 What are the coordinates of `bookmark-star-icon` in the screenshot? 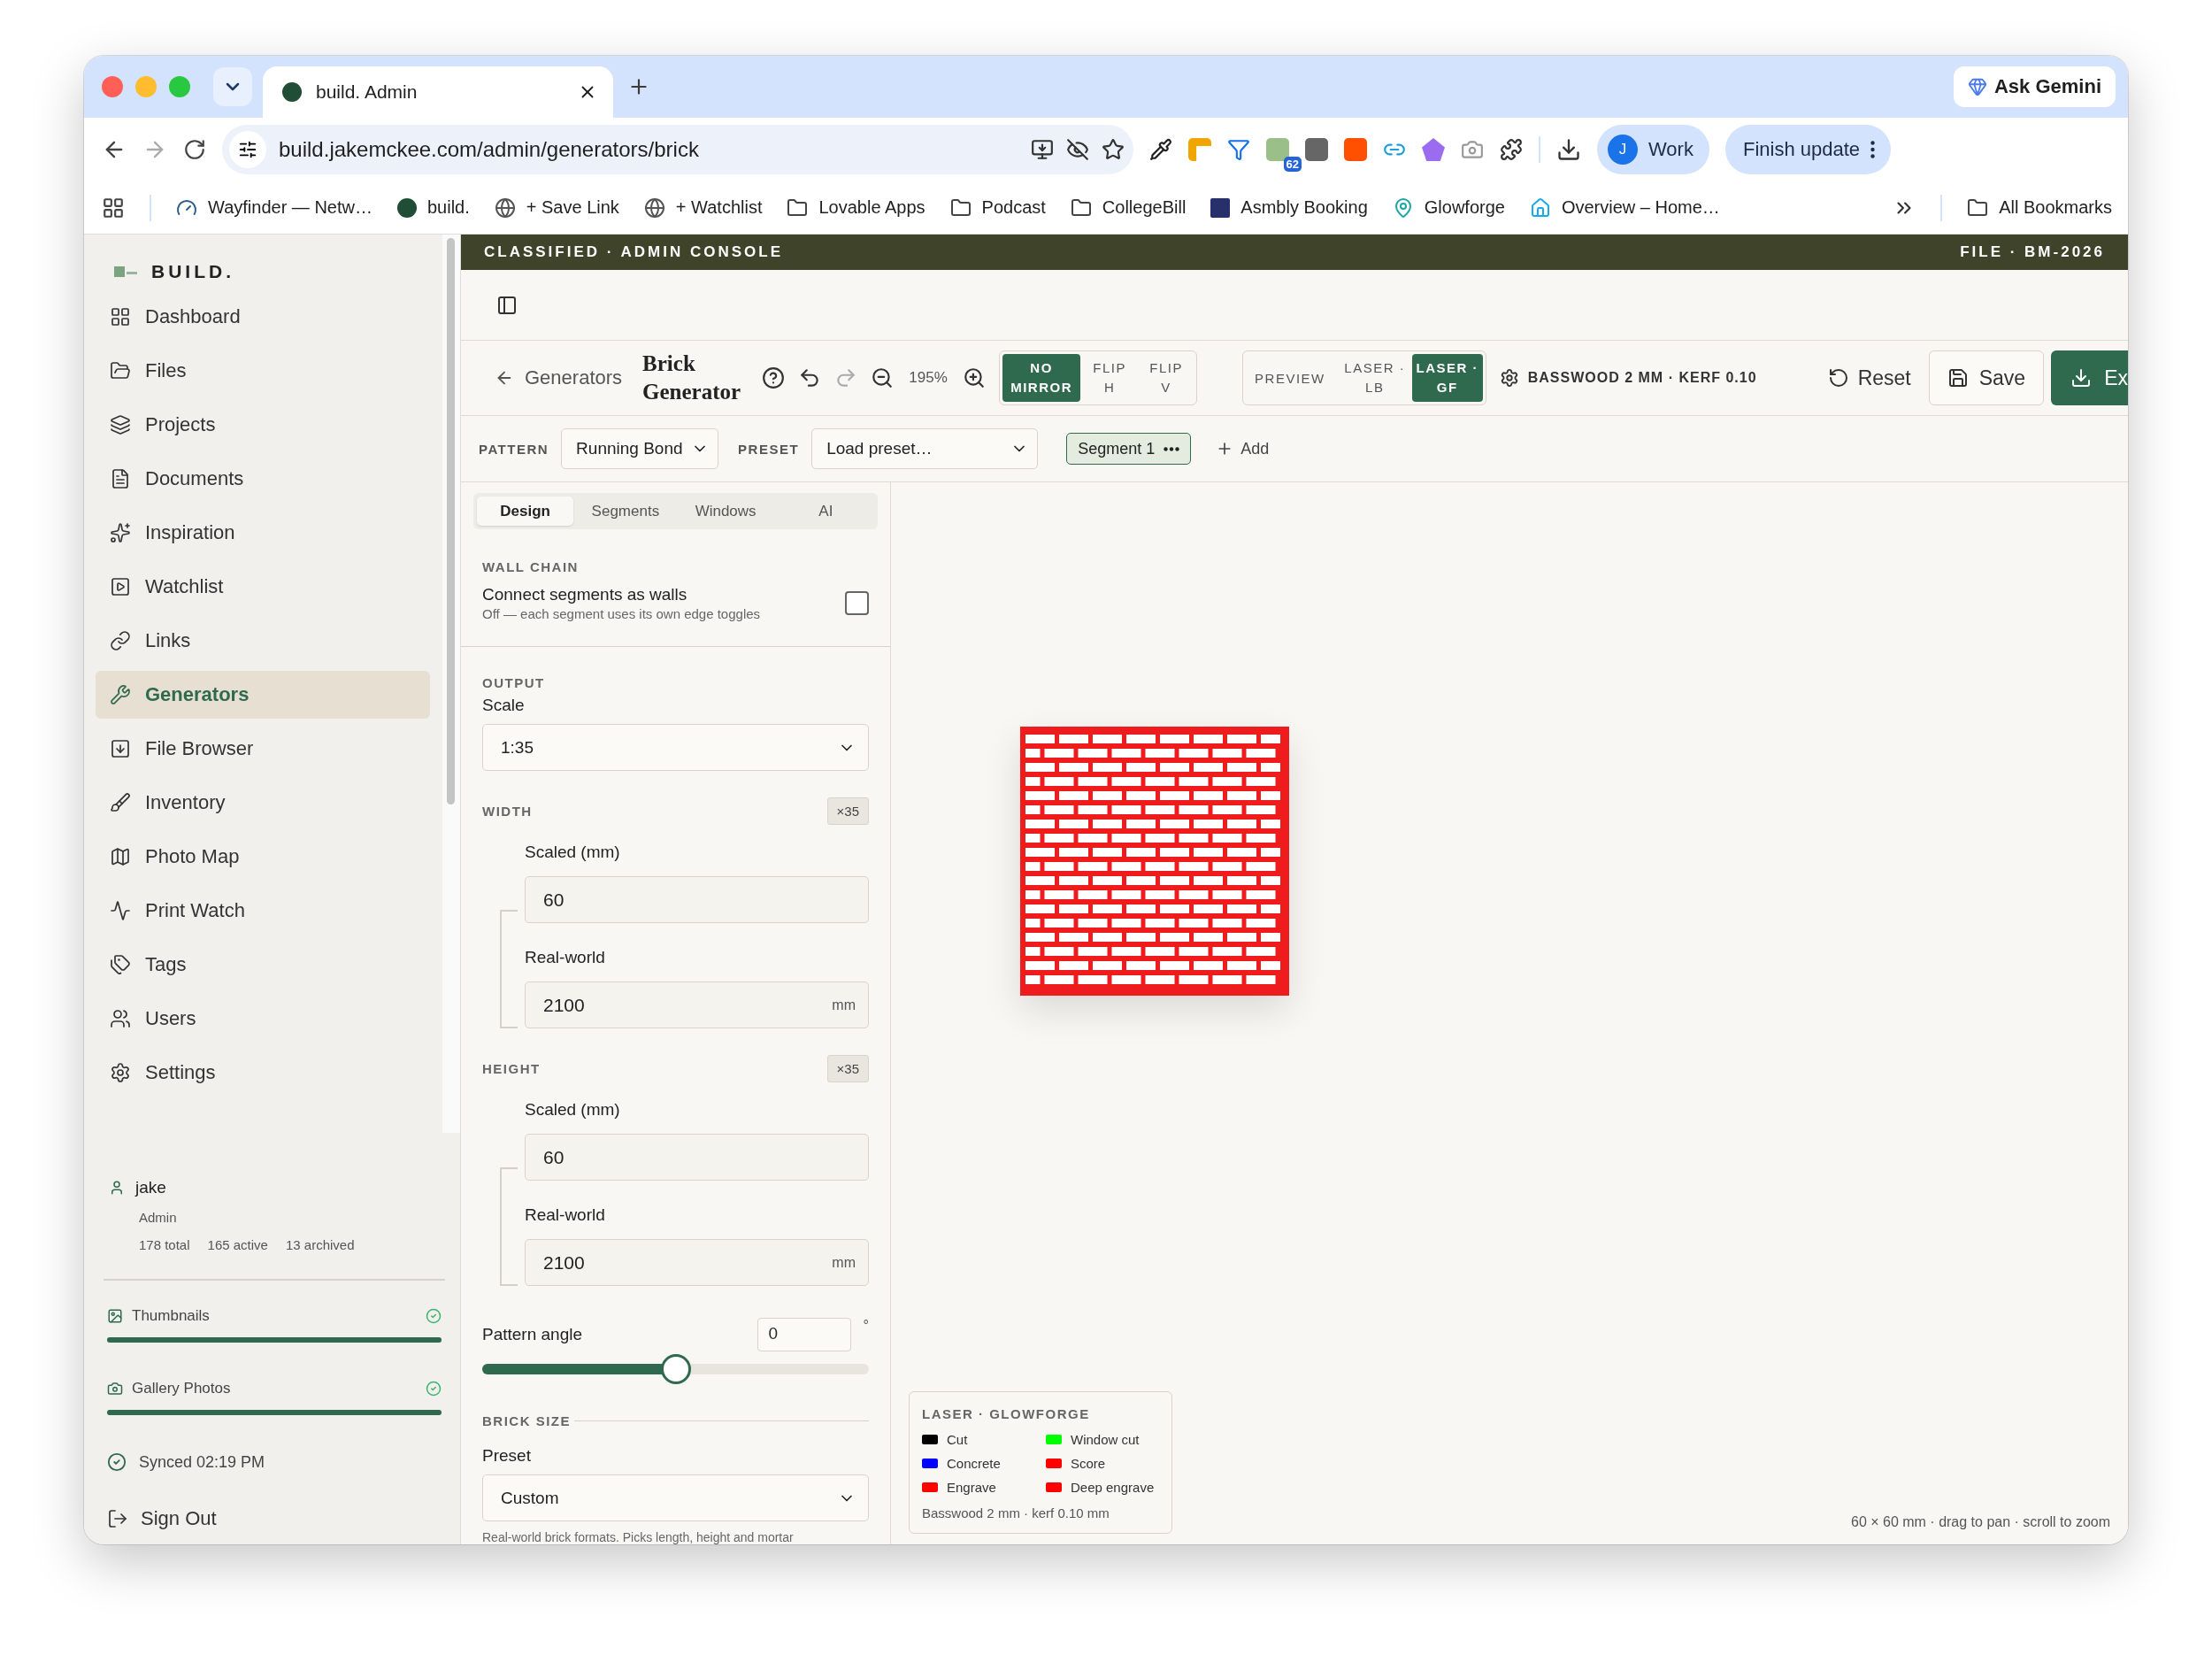 It's located at (1113, 149).